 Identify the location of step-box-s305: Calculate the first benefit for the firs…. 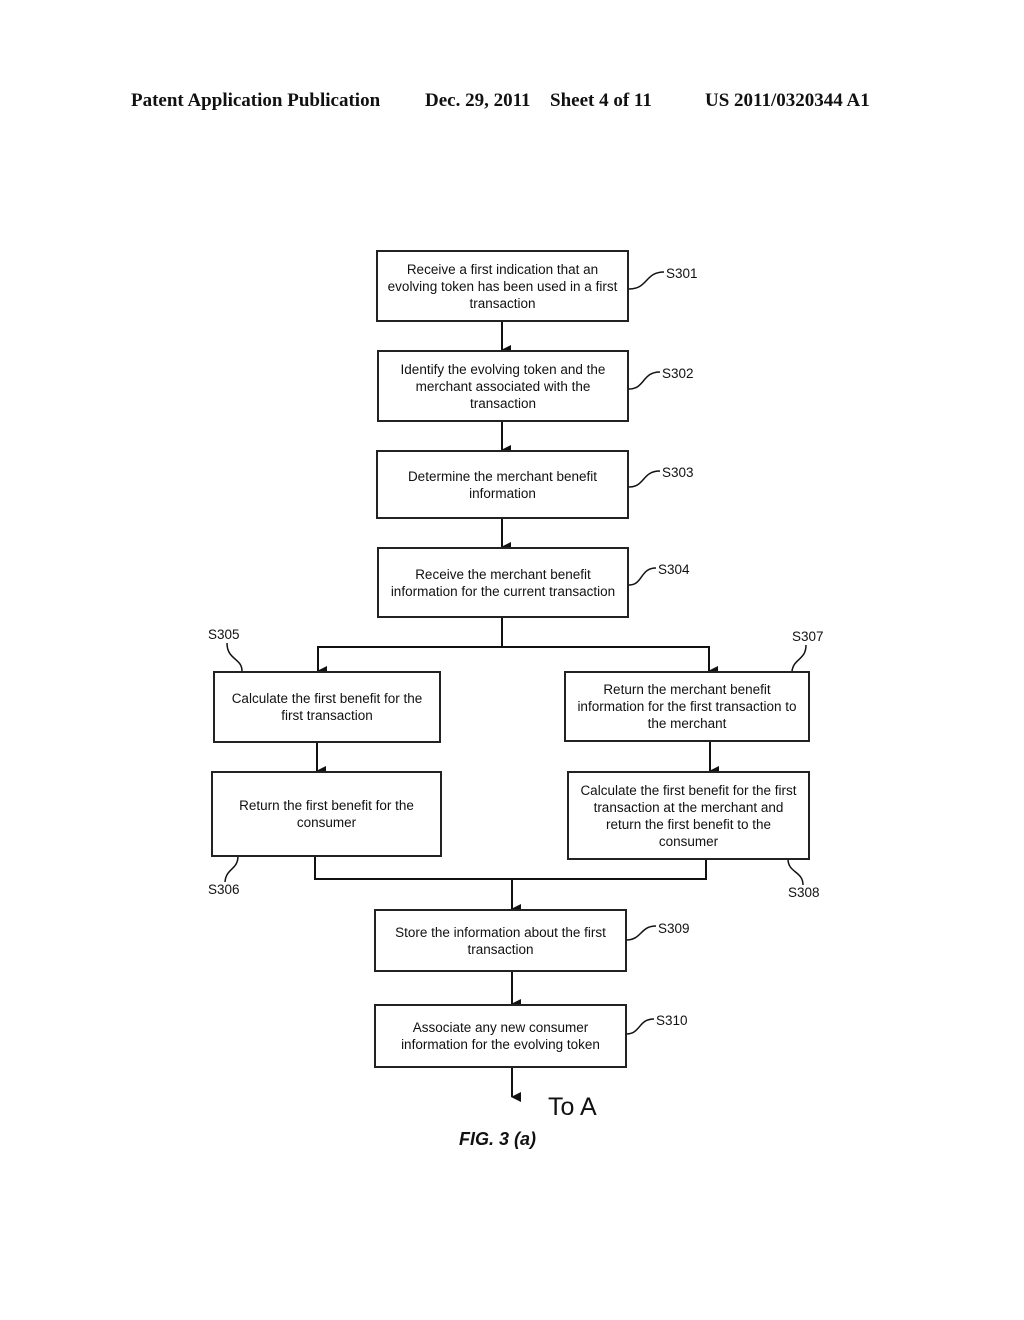
(327, 707).